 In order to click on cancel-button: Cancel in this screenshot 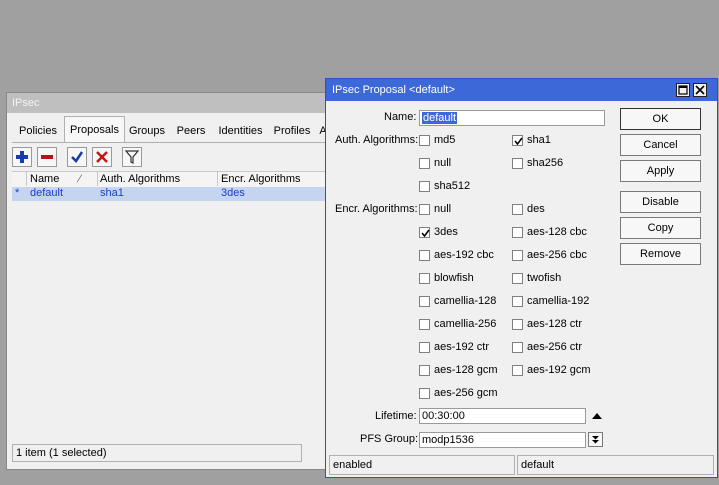, I will do `click(660, 145)`.